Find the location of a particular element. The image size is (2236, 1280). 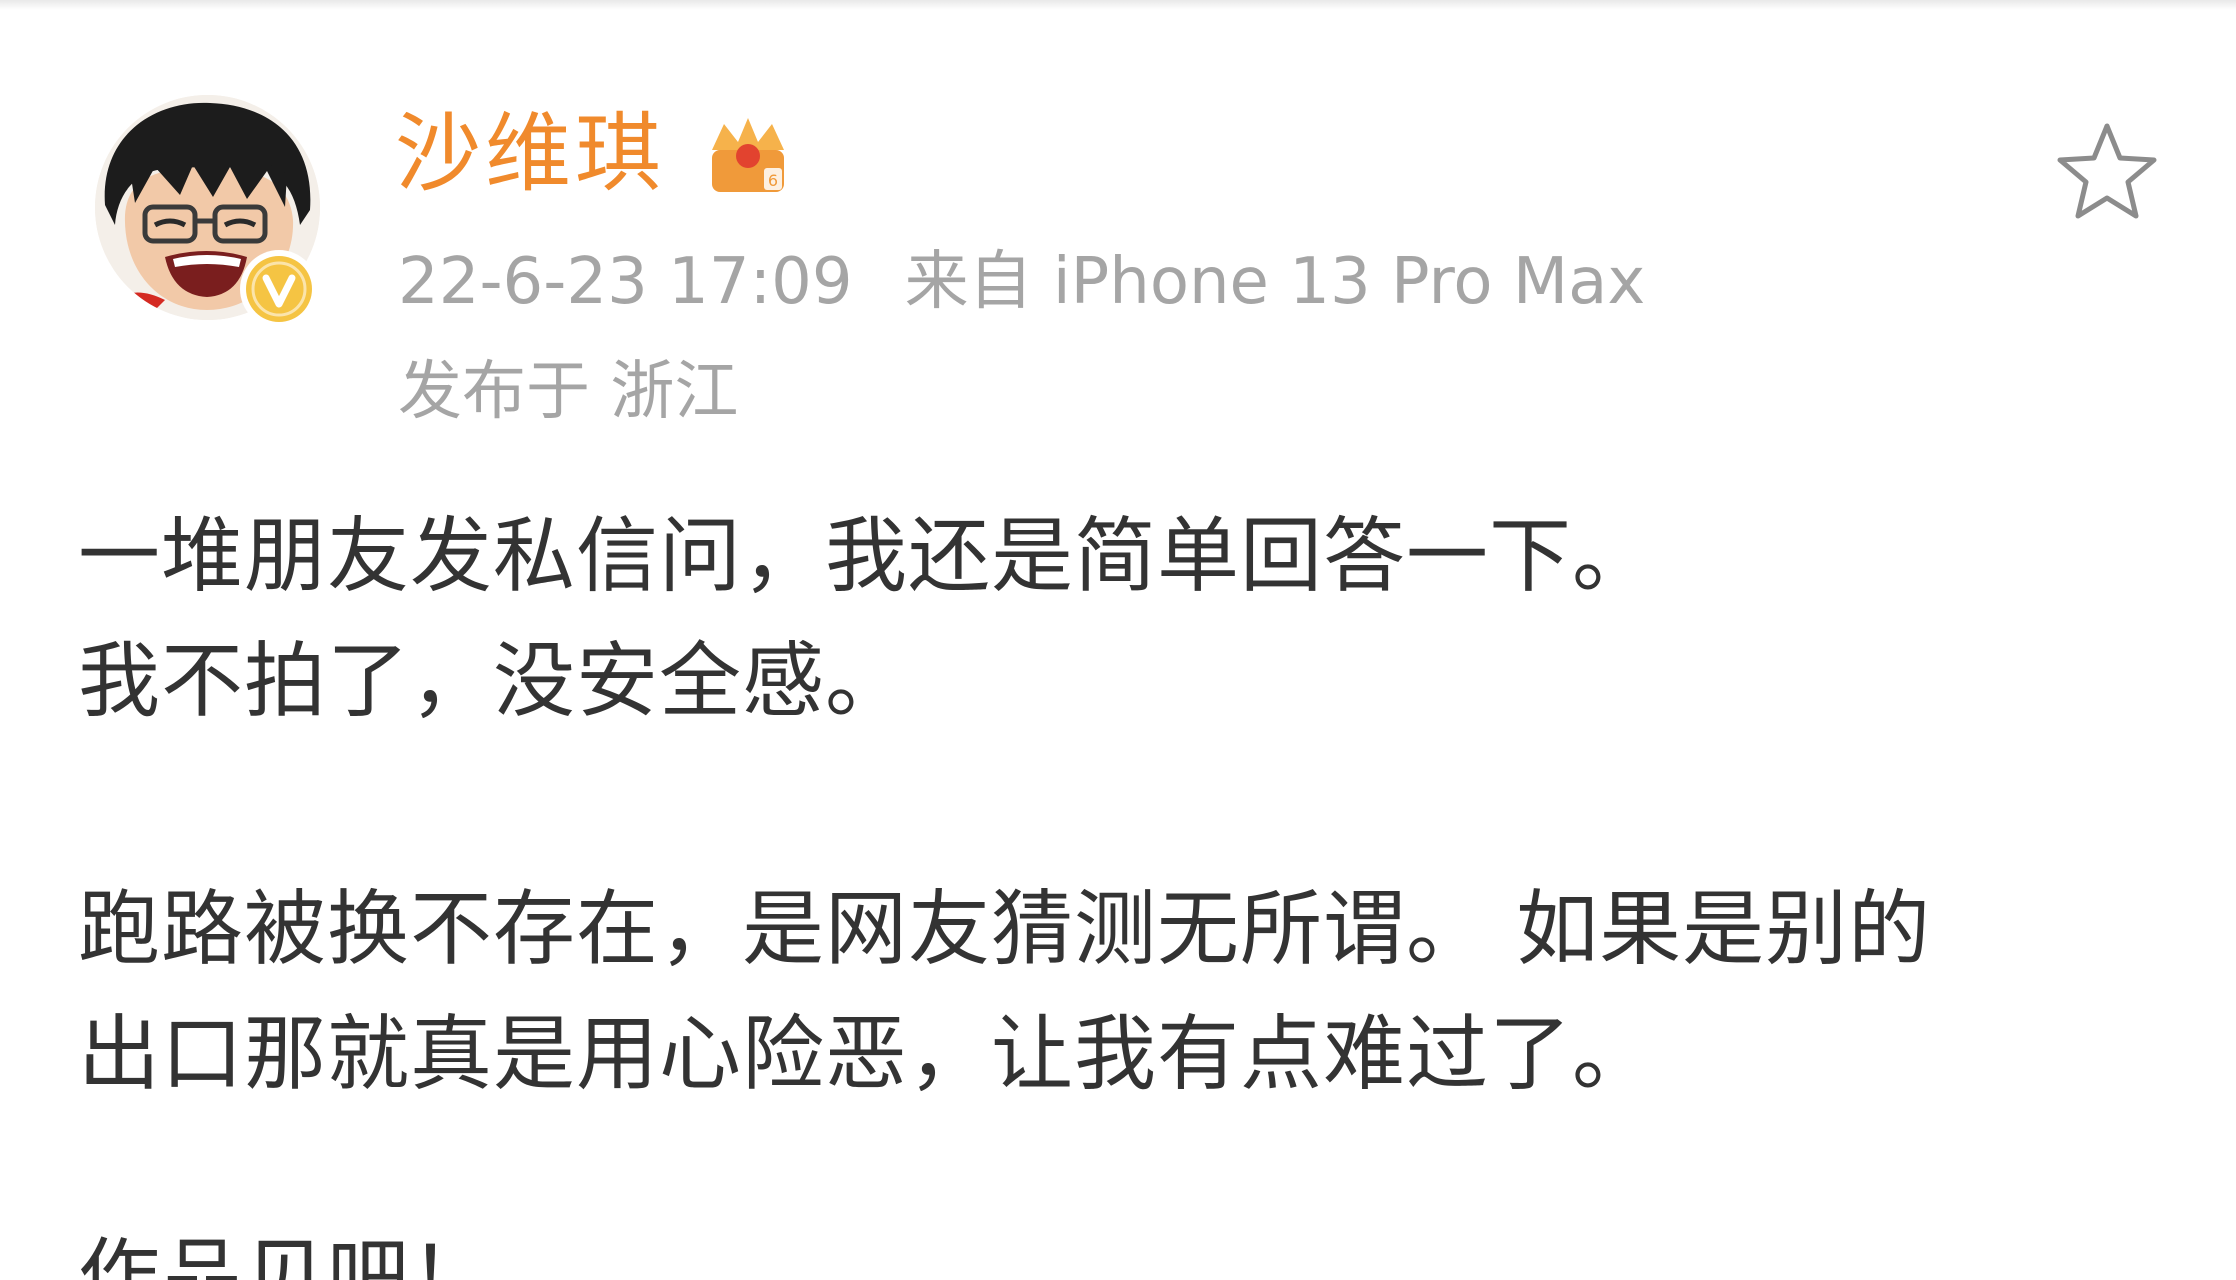

post-text-line: 我不拍了，没安全感。 is located at coordinates (493, 681).